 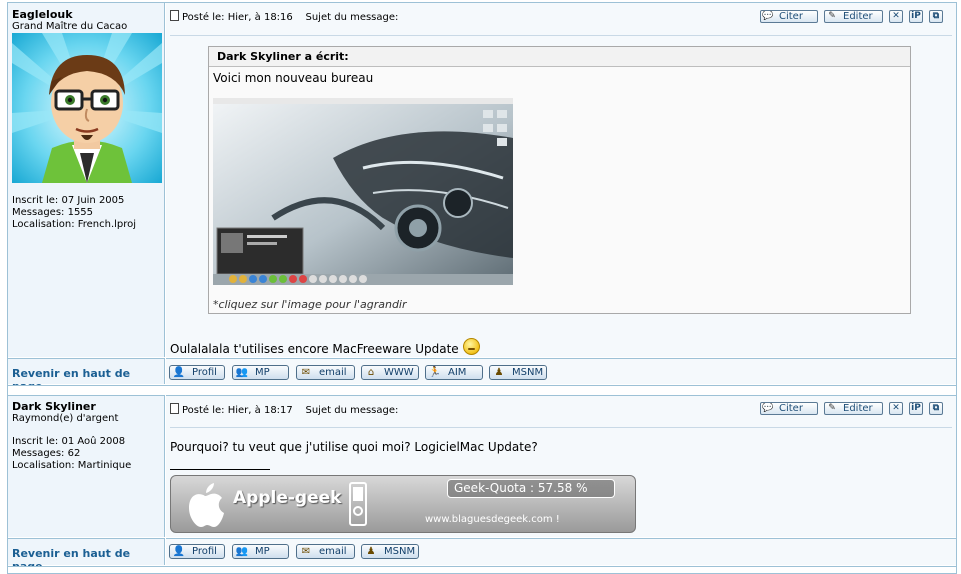 What do you see at coordinates (54, 406) in the screenshot?
I see `post2-author-name: Dark Skyliner` at bounding box center [54, 406].